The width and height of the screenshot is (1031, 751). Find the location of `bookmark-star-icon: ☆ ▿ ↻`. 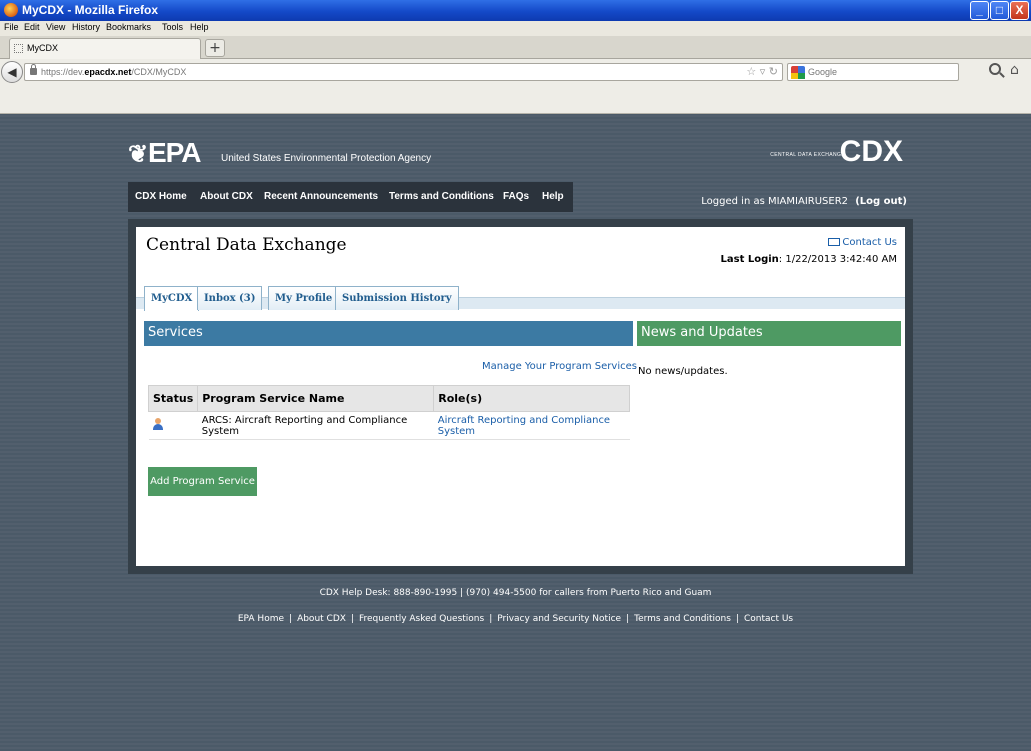

bookmark-star-icon: ☆ ▿ ↻ is located at coordinates (762, 71).